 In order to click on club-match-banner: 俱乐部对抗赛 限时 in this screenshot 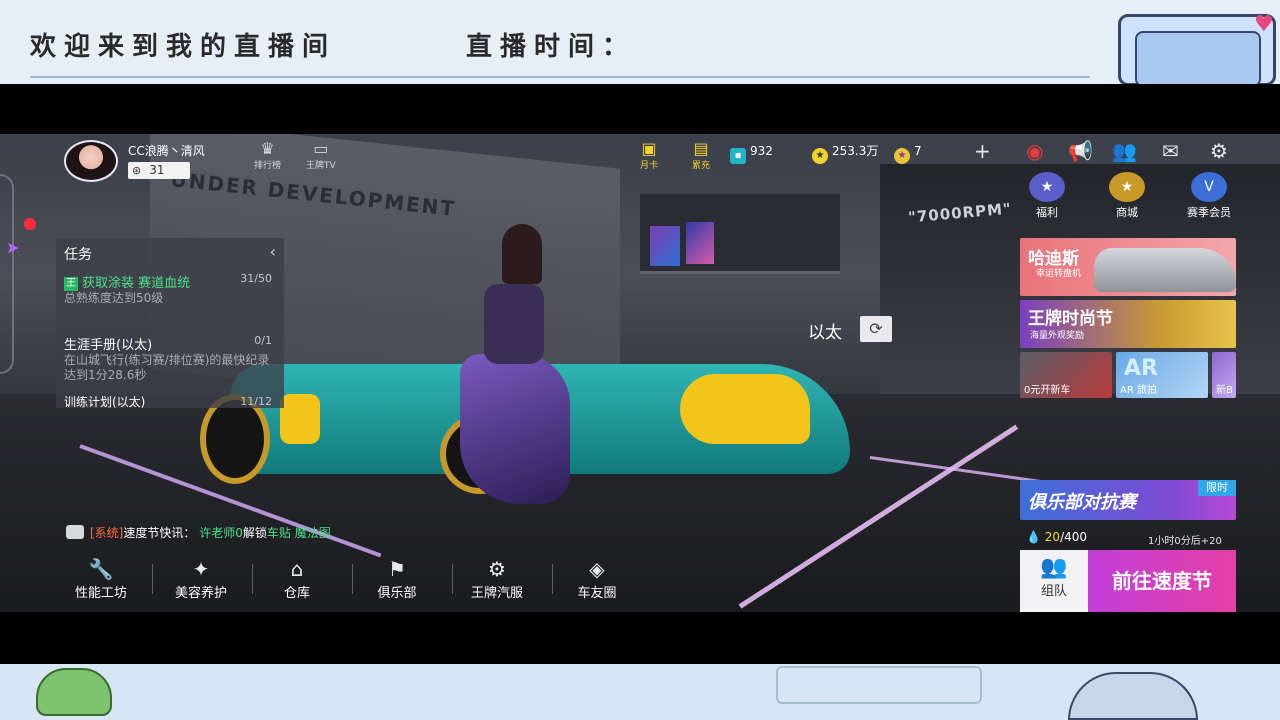, I will do `click(1128, 500)`.